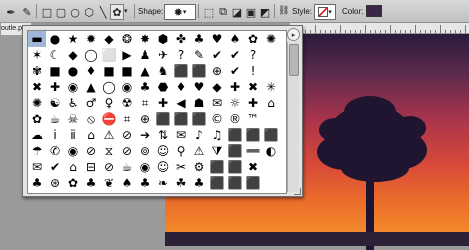 This screenshot has width=469, height=250. I want to click on shape-cell: ■, so click(127, 71).